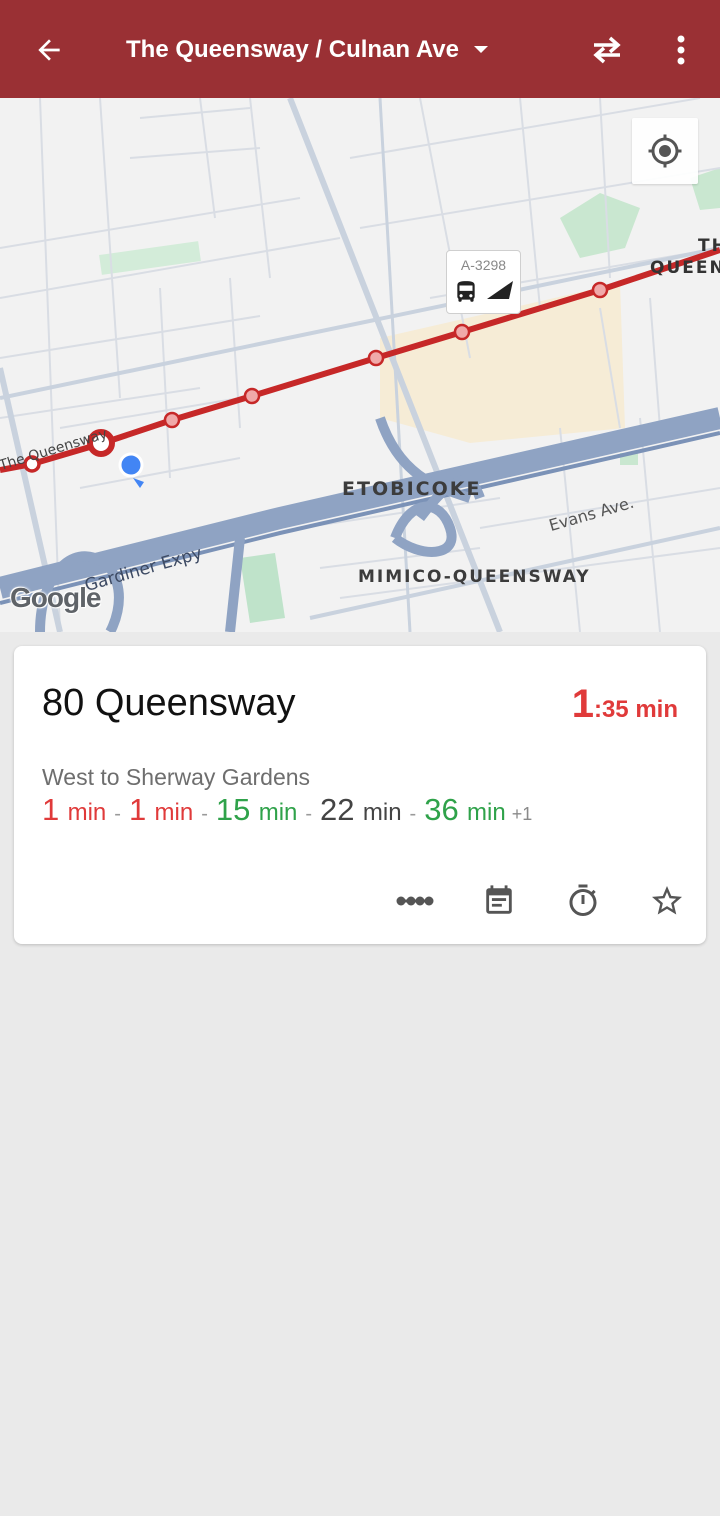 The width and height of the screenshot is (720, 1516). I want to click on prediction-3: 15 min, so click(256, 809).